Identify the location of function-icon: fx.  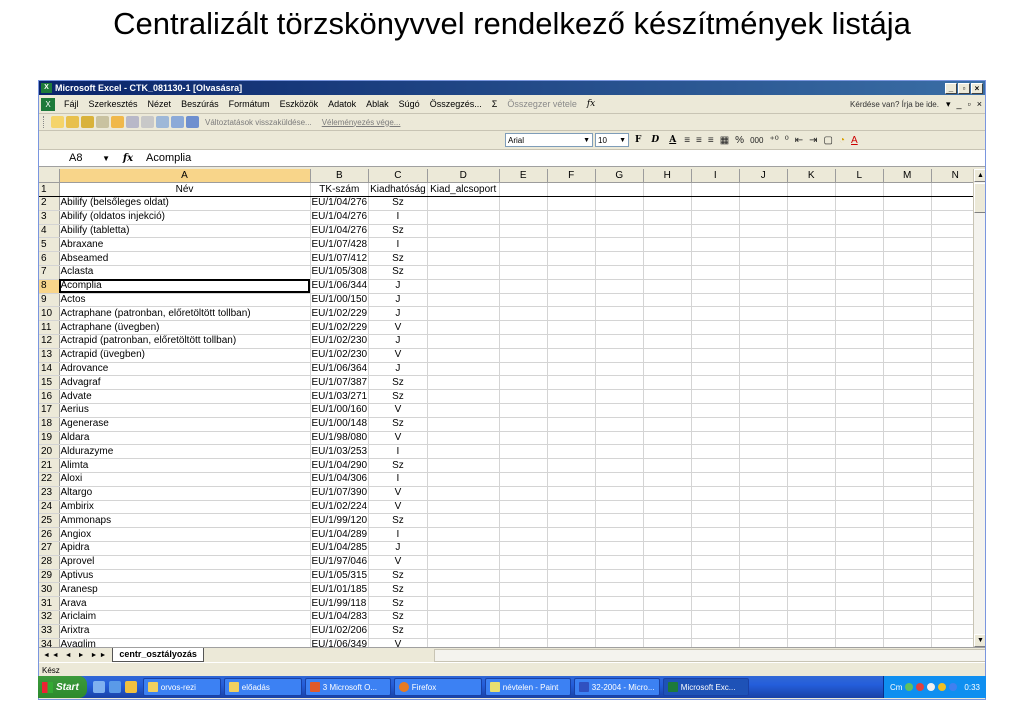
(128, 158).